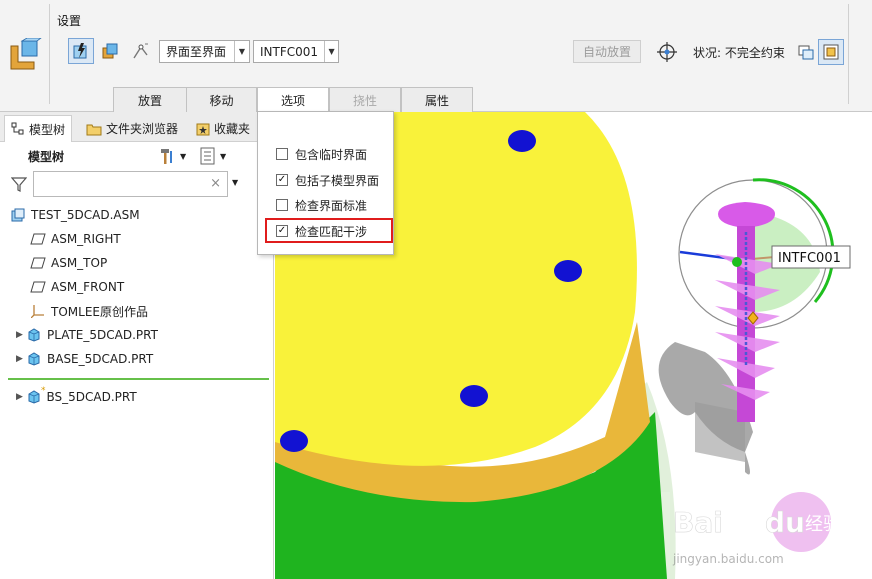  What do you see at coordinates (102, 335) in the screenshot?
I see `tree-item-label: PLATE_5DCAD.PRT` at bounding box center [102, 335].